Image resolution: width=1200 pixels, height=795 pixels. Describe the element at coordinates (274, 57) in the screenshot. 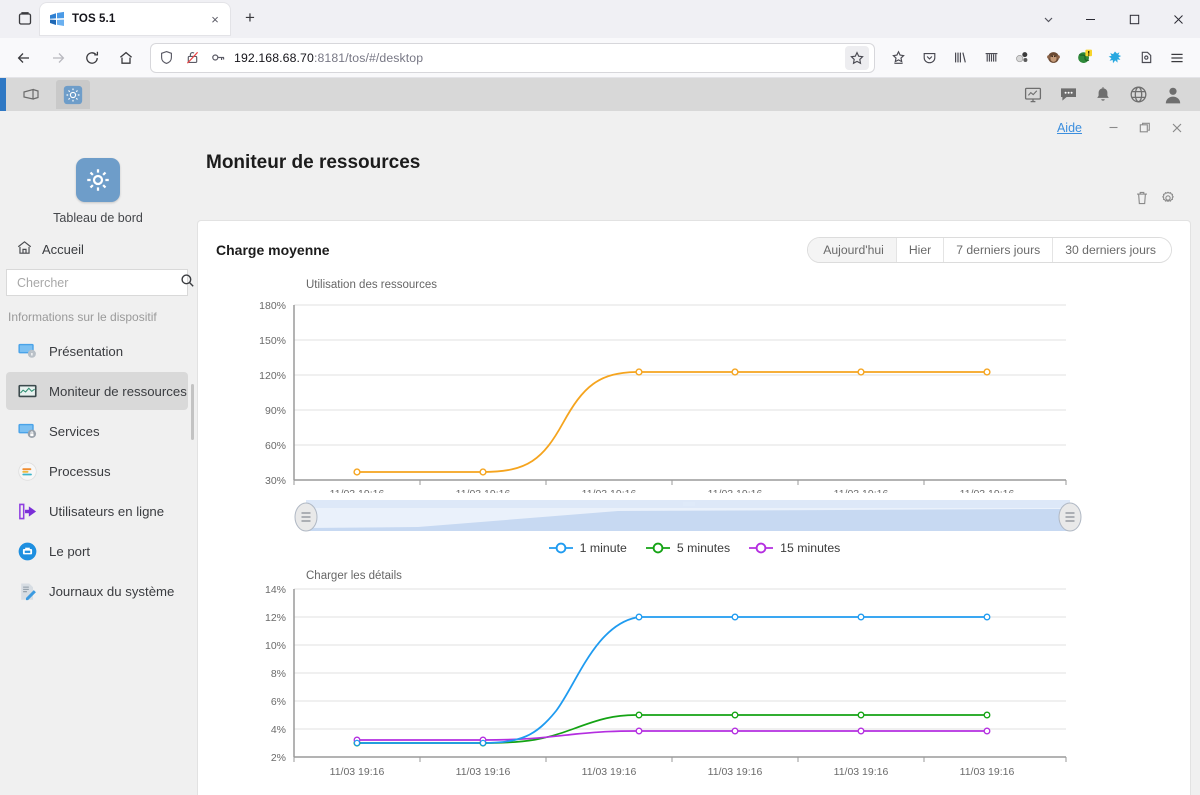

I see `url-host: 192.168.68.70` at that location.